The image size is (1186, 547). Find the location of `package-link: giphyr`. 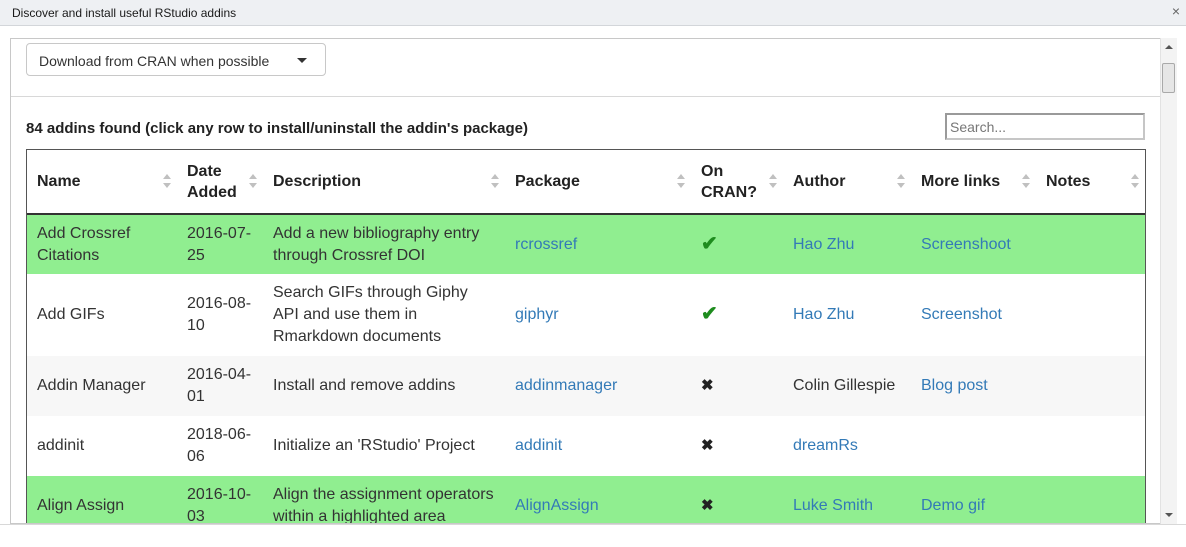

package-link: giphyr is located at coordinates (537, 314).